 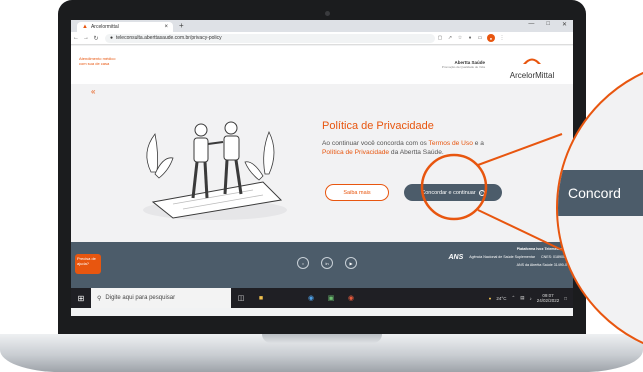 What do you see at coordinates (351, 263) in the screenshot?
I see `youtube-icon: ▶` at bounding box center [351, 263].